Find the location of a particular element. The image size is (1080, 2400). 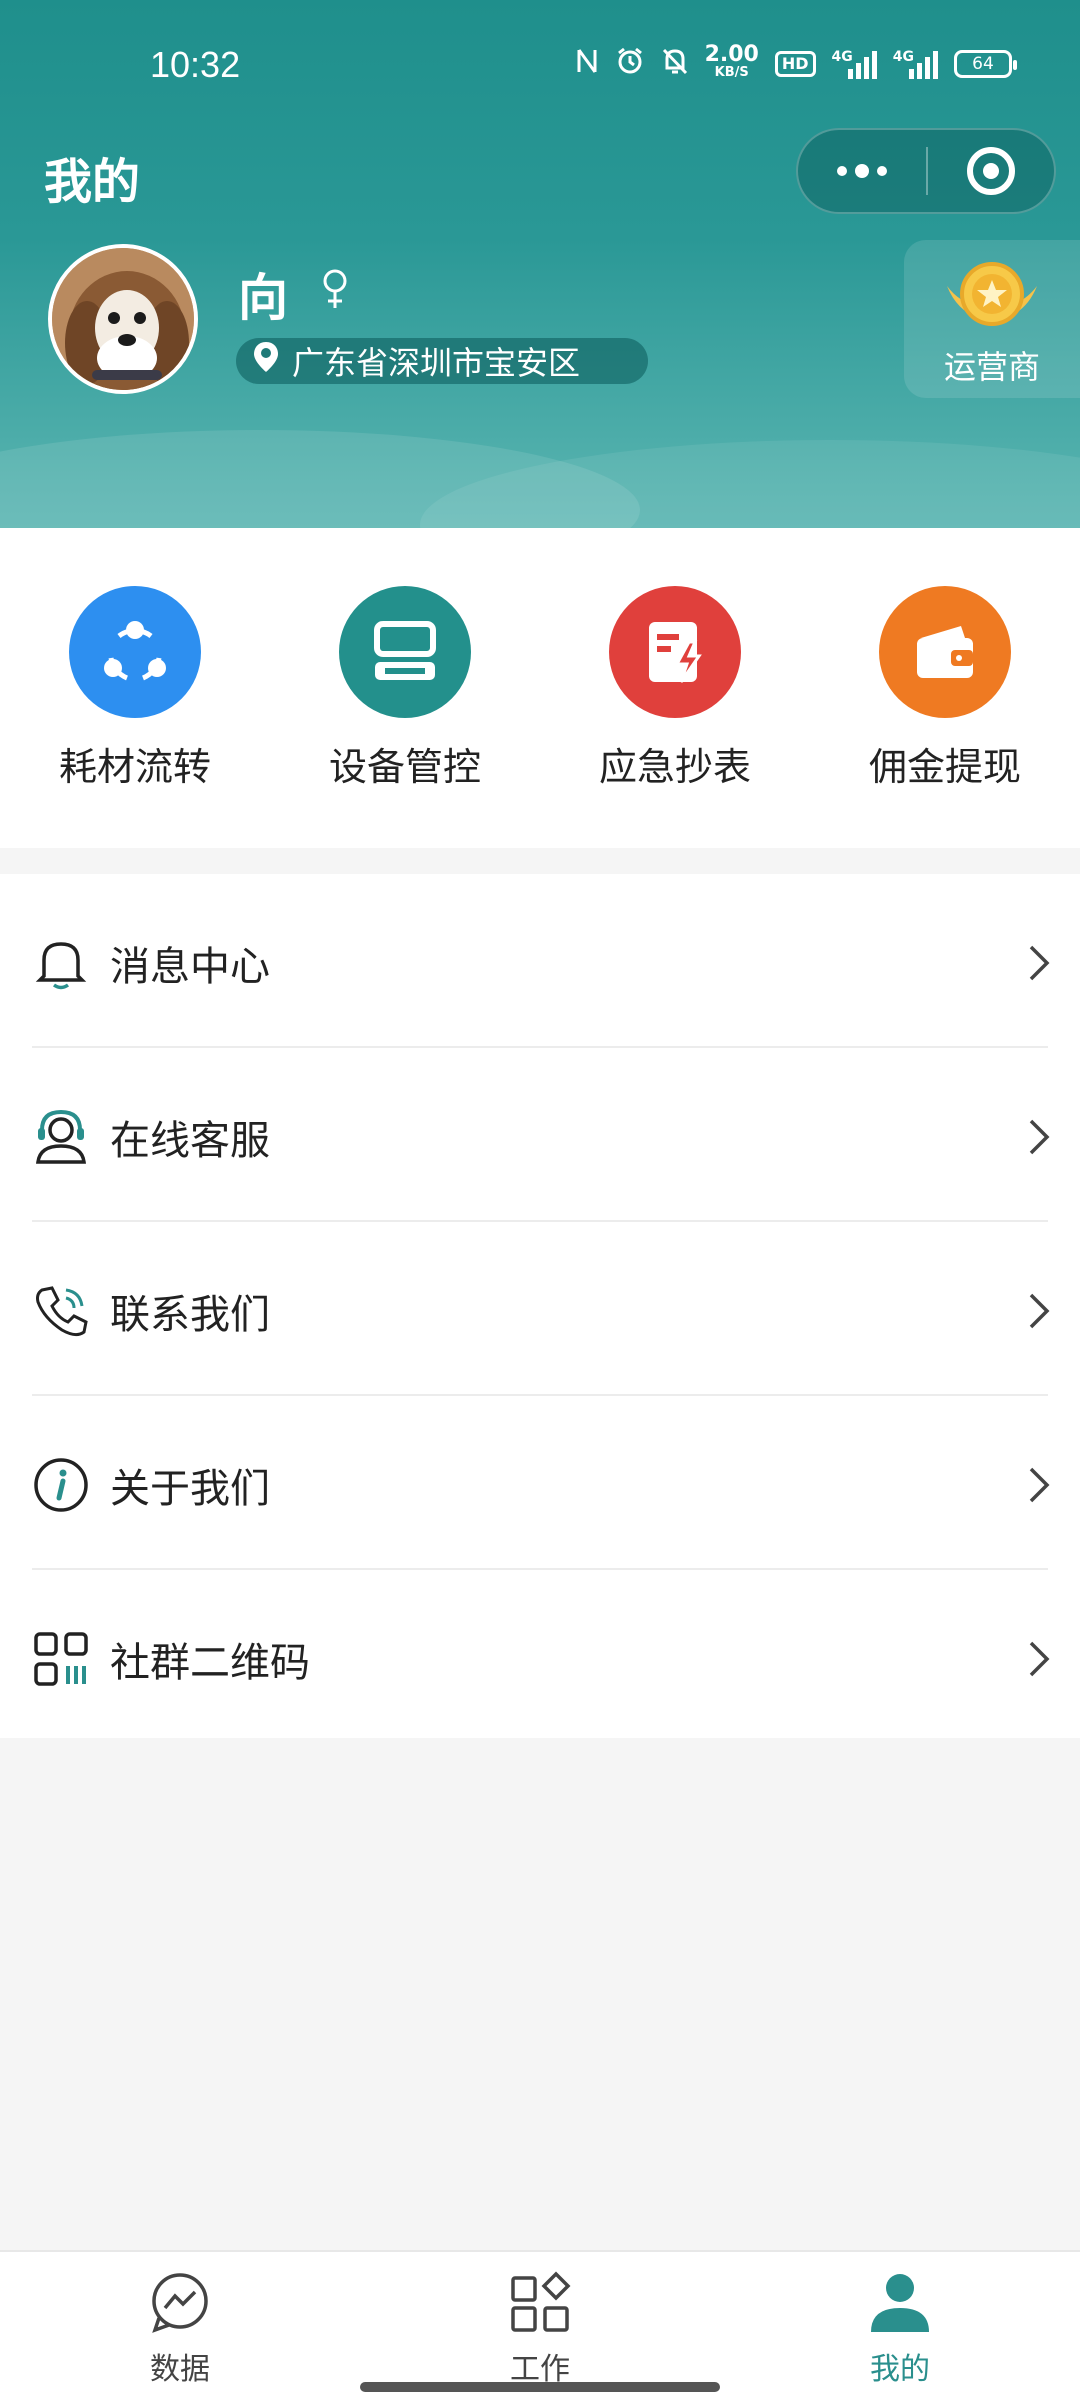

quick-action-consumables: 耗材流转 is located at coordinates (135, 688).